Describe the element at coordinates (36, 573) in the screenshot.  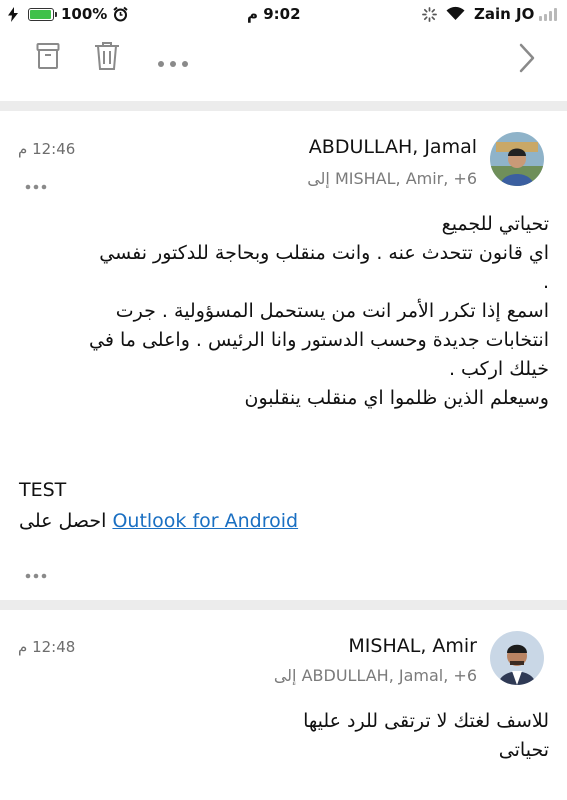
I see `show-quoted-icon` at that location.